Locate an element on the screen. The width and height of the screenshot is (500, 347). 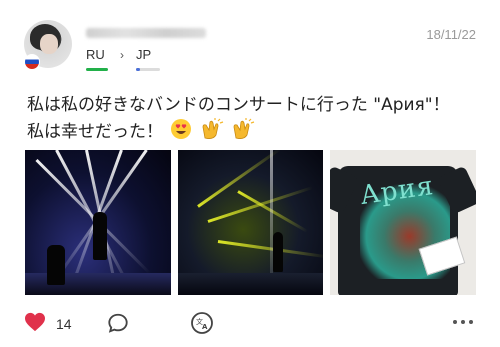
svg-text: A is located at coordinates (205, 327).